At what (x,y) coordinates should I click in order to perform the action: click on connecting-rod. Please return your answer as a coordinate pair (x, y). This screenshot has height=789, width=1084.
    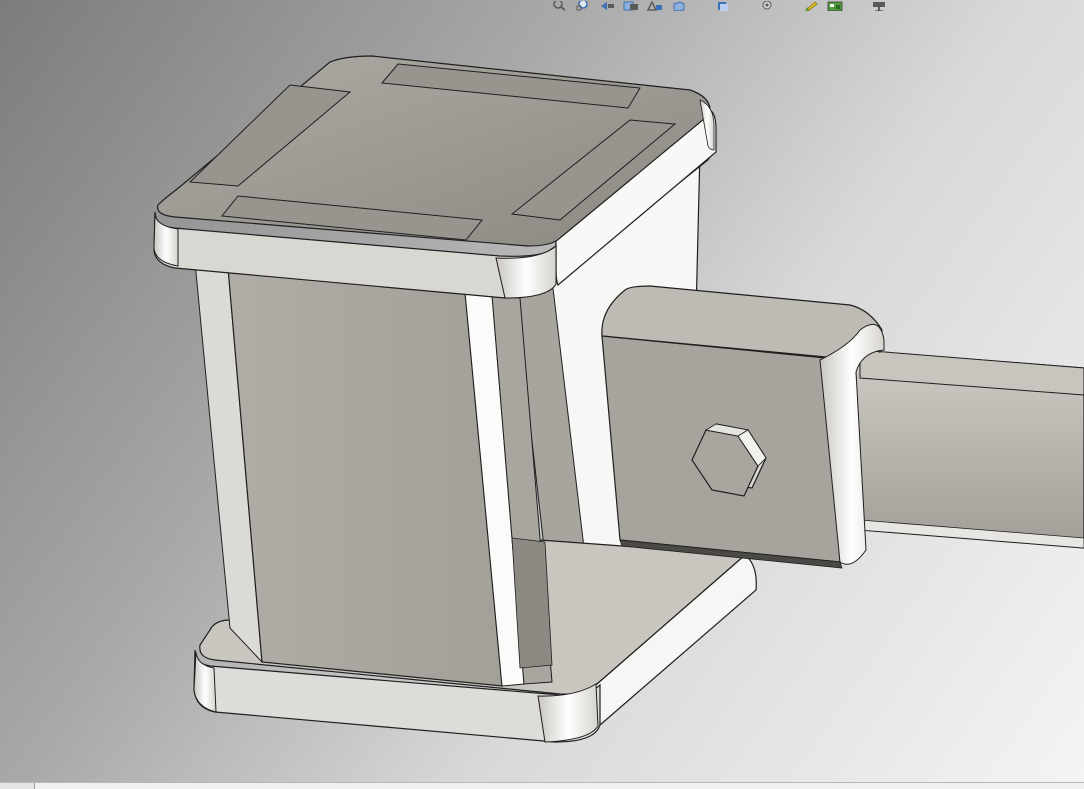
    Looking at the image, I should click on (967, 449).